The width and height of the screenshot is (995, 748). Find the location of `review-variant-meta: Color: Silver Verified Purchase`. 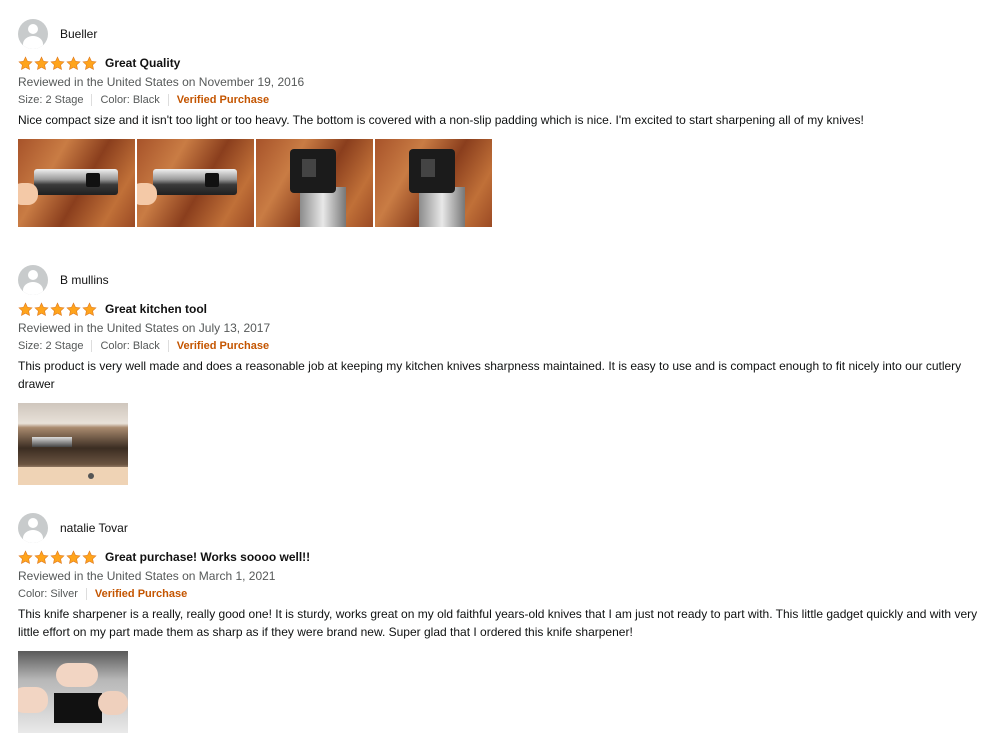

review-variant-meta: Color: Silver Verified Purchase is located at coordinates (503, 594).